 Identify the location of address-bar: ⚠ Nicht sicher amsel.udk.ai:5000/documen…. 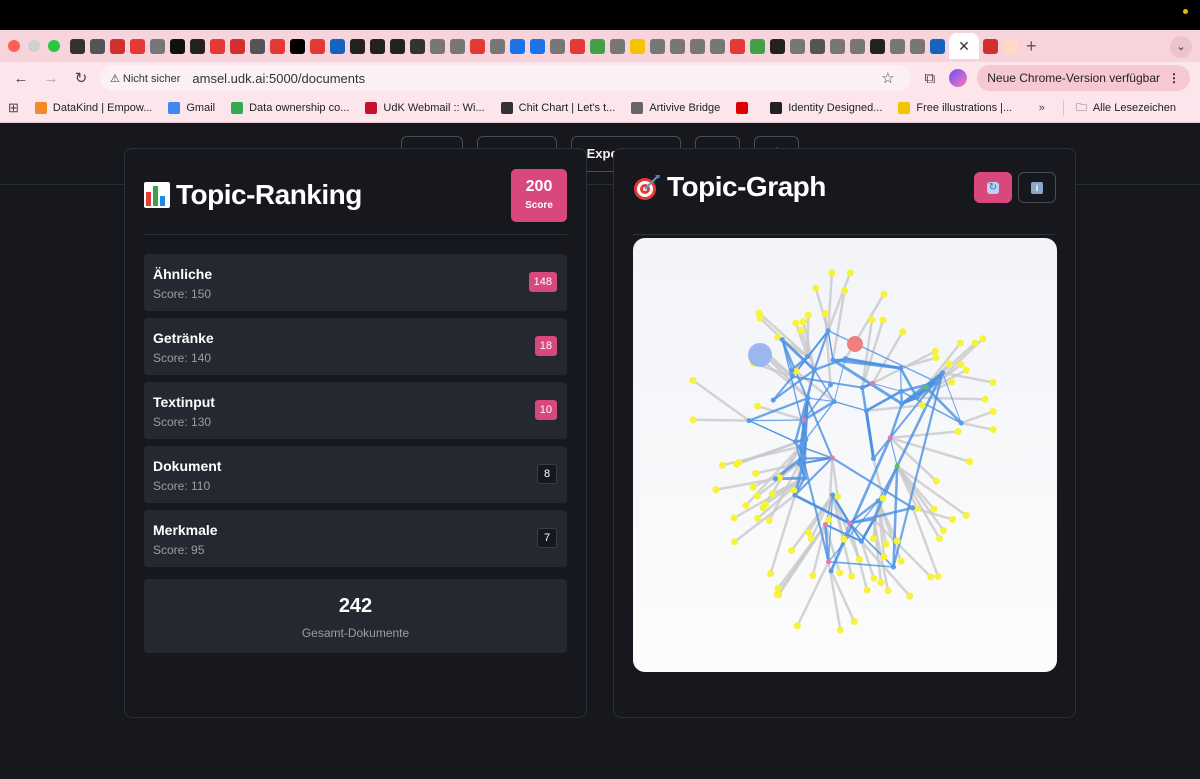
(505, 78).